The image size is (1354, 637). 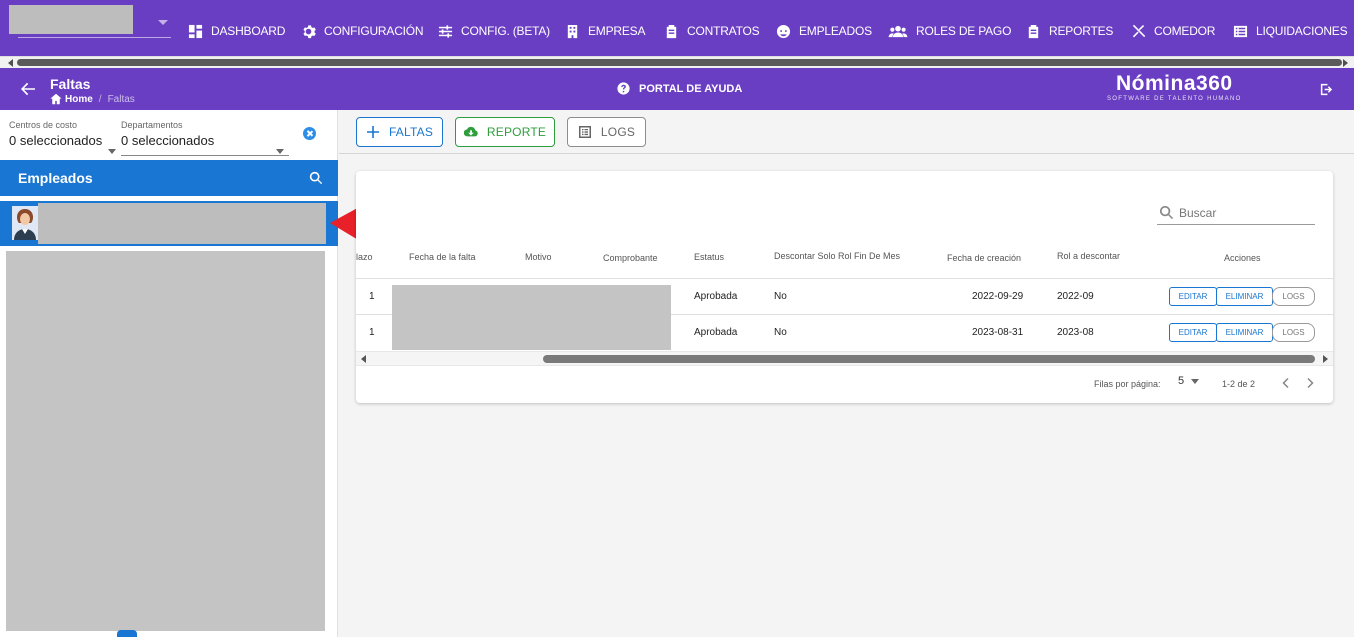 I want to click on breadcrumb-home: Home, so click(x=71, y=99).